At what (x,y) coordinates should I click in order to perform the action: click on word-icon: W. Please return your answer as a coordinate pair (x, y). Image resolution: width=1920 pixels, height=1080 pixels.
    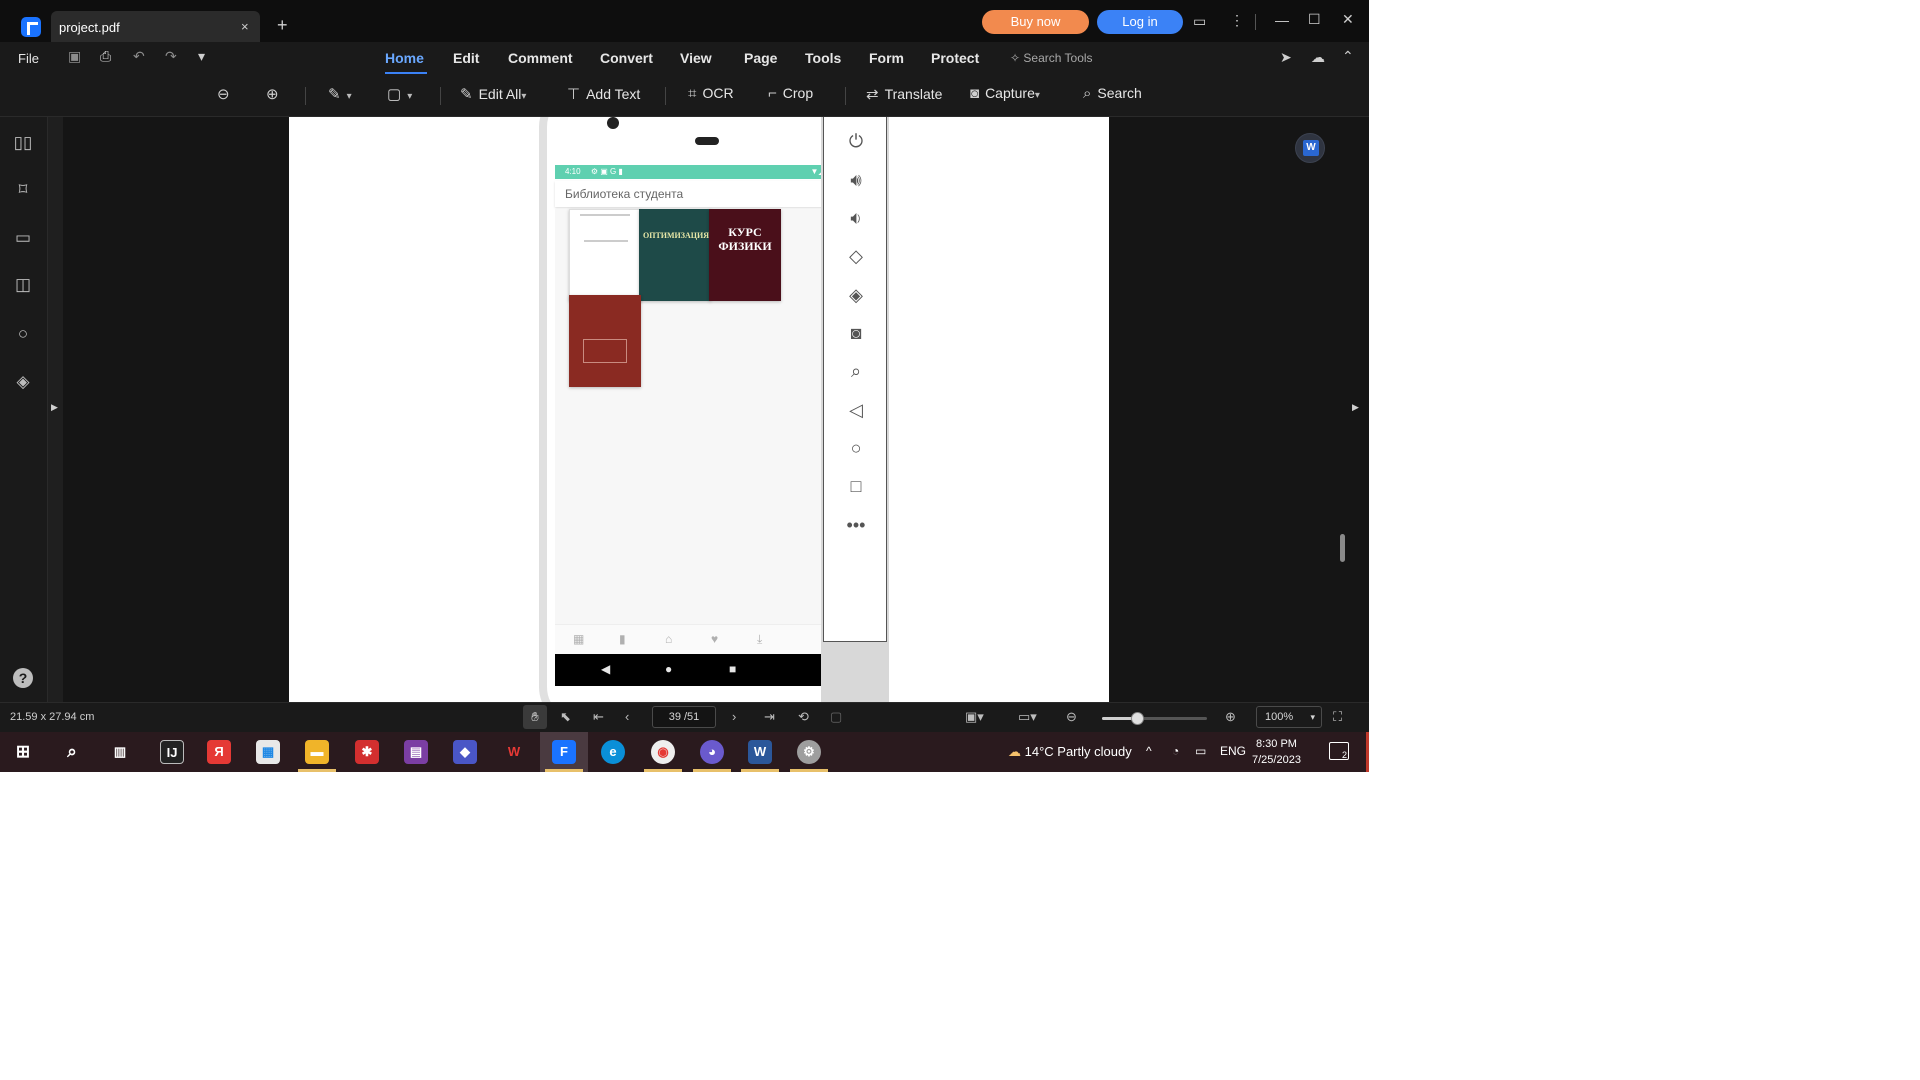
    Looking at the image, I should click on (760, 752).